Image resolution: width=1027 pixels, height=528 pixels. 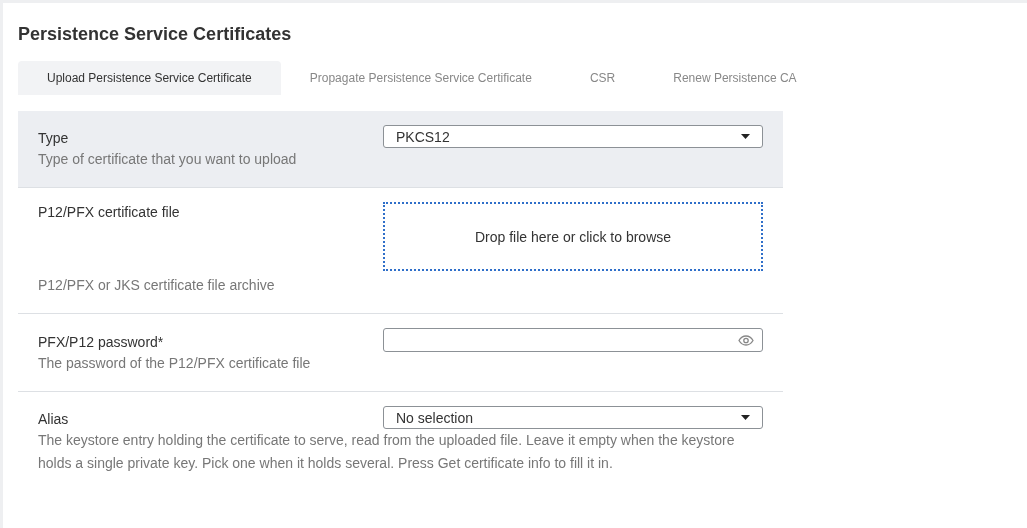 What do you see at coordinates (175, 363) in the screenshot?
I see `field-description: The password of the P12/PFX certificate file` at bounding box center [175, 363].